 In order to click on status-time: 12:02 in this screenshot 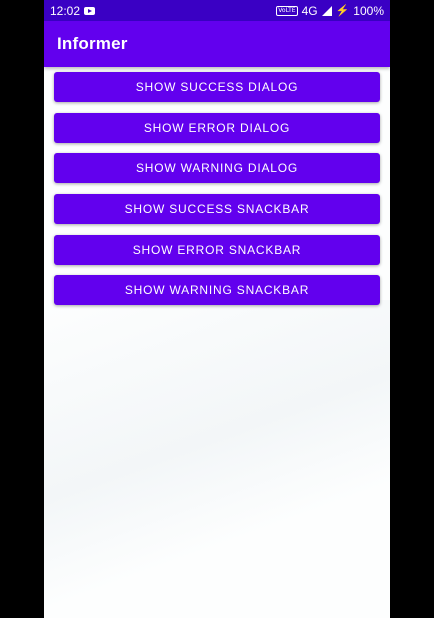, I will do `click(65, 10)`.